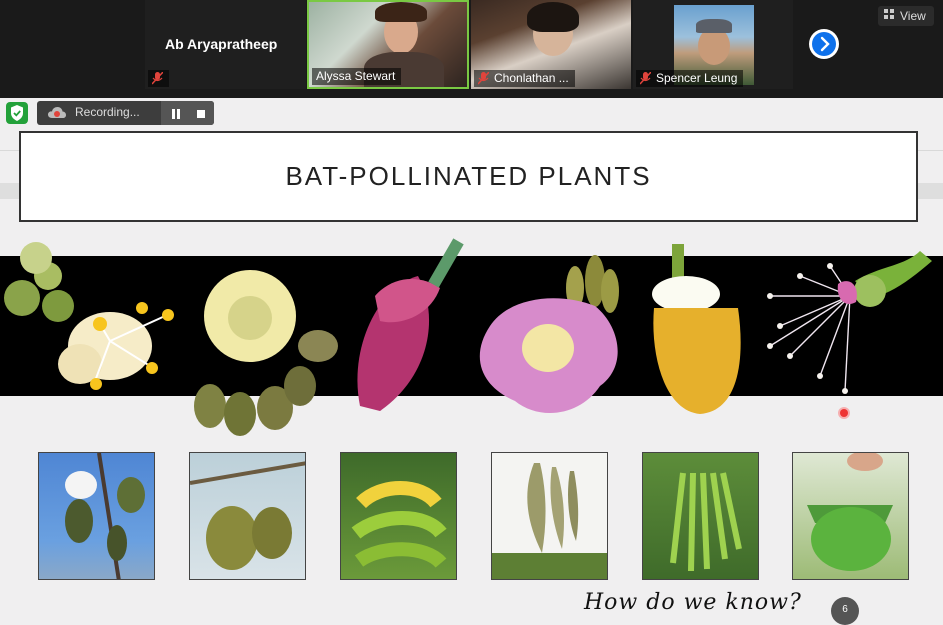 This screenshot has width=943, height=625. Describe the element at coordinates (913, 16) in the screenshot. I see `view-label: View` at that location.